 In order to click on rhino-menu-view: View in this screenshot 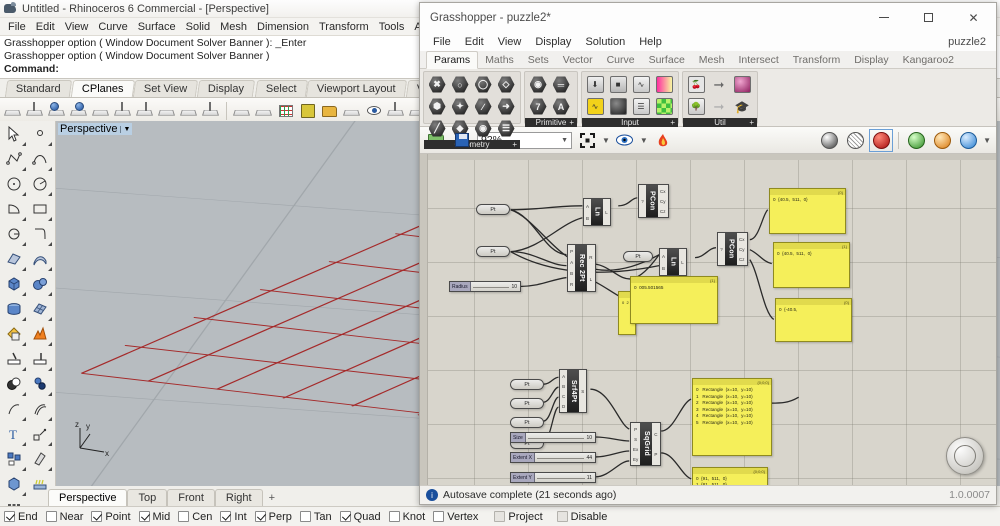, I will do `click(77, 27)`.